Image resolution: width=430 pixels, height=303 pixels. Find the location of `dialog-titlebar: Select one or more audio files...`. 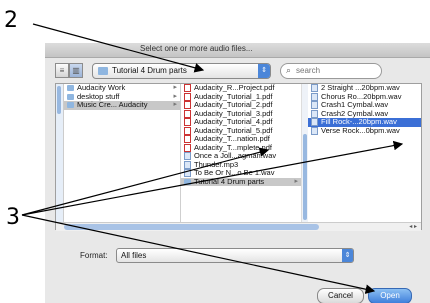

dialog-titlebar: Select one or more audio files... is located at coordinates (237, 50).